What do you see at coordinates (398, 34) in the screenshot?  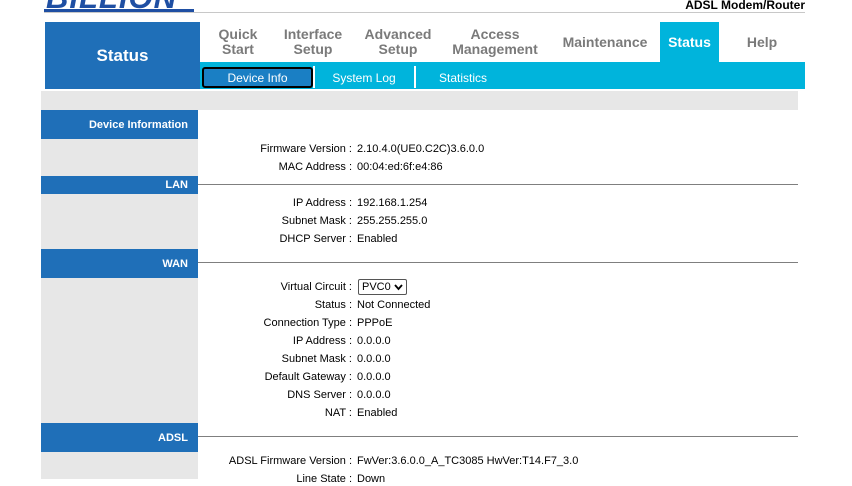 I see `menu-advanced-setup-line1: Advanced` at bounding box center [398, 34].